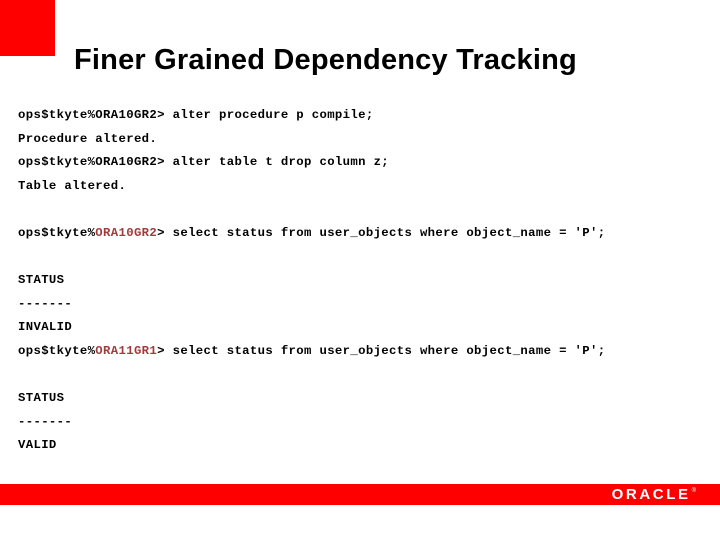  I want to click on terminal-output-line: INVALID, so click(45, 327).